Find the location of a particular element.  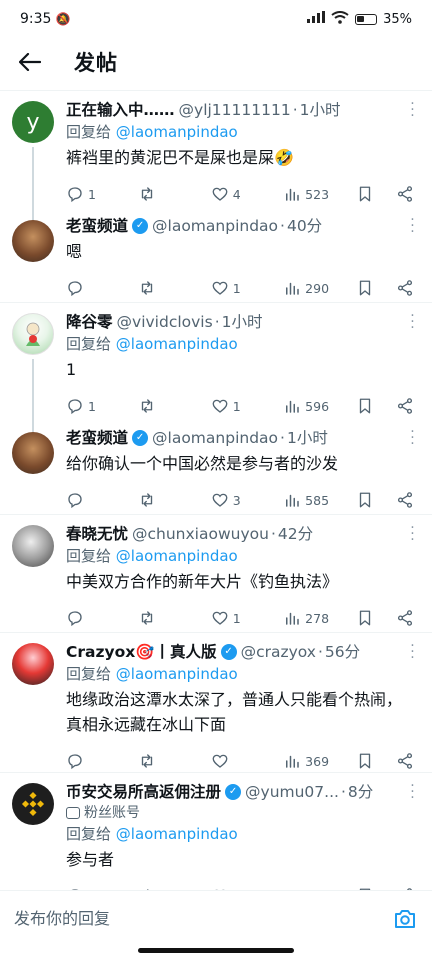

views-button: 523 is located at coordinates (309, 194).